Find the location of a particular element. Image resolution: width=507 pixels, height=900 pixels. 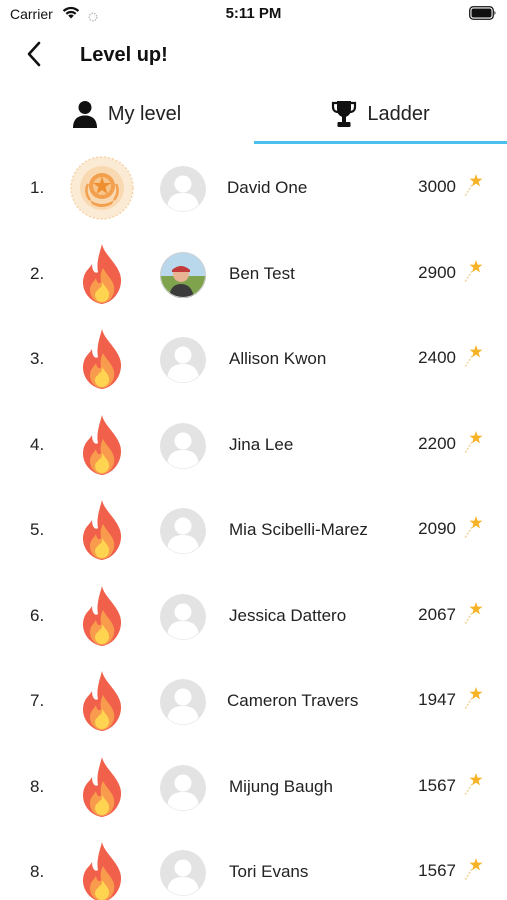

rank-label: 2. is located at coordinates (37, 273).